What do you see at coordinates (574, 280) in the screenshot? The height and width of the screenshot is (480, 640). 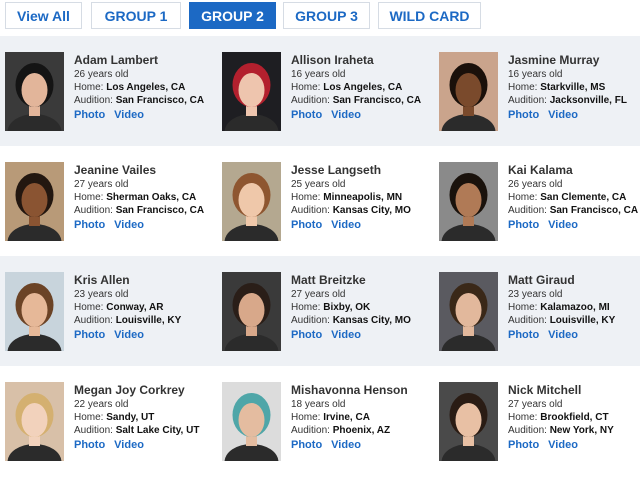 I see `contestant-name: Matt Giraud` at bounding box center [574, 280].